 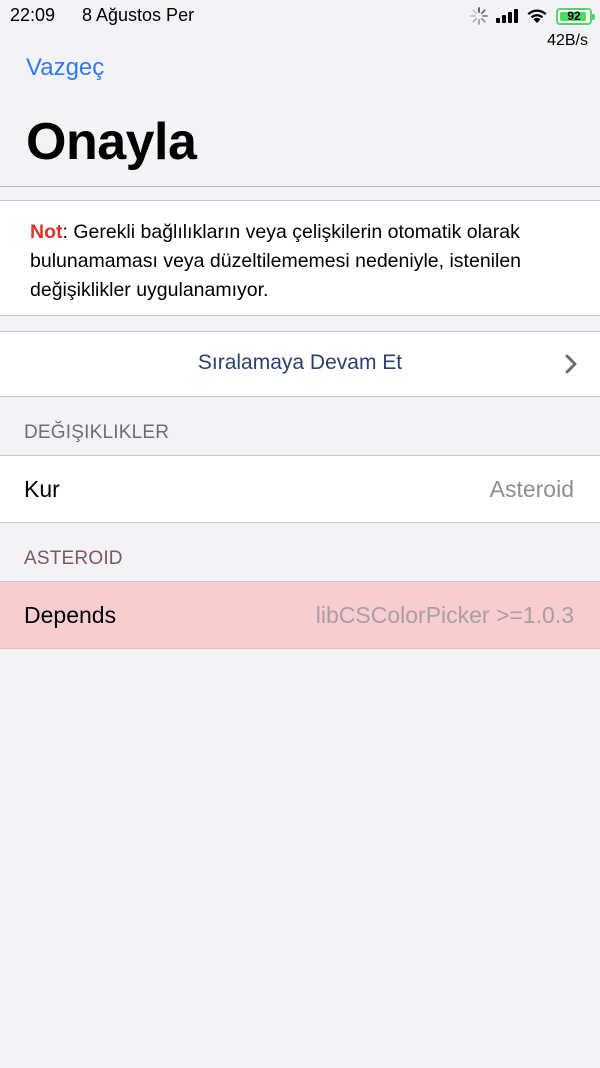 I want to click on battery-level: 92, so click(x=574, y=16).